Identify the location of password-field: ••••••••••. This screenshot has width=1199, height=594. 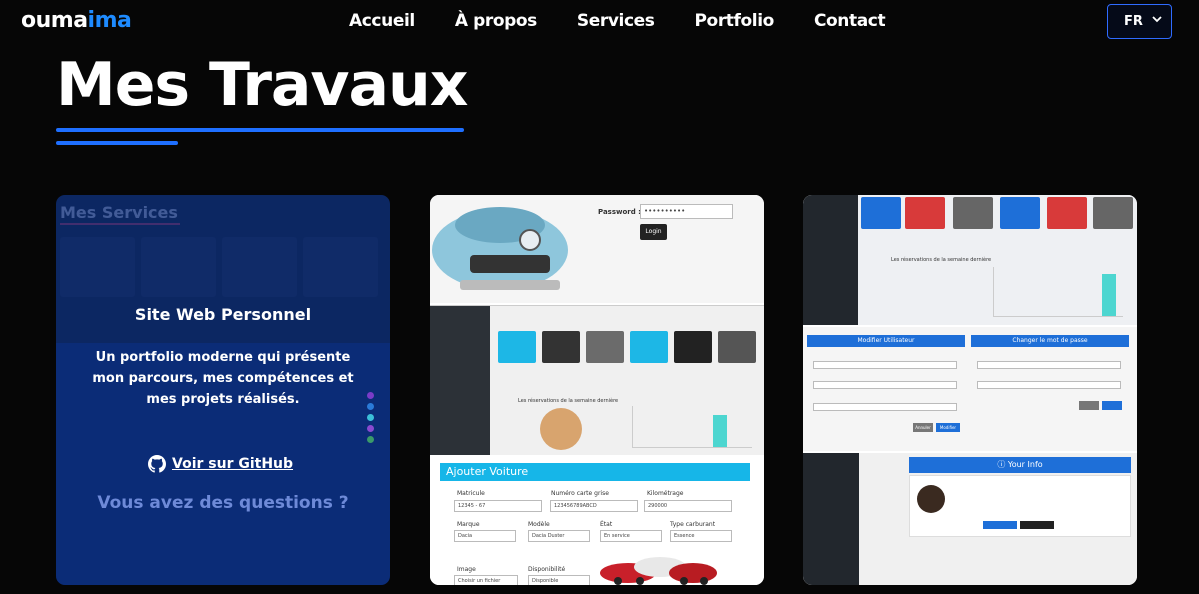
(686, 211).